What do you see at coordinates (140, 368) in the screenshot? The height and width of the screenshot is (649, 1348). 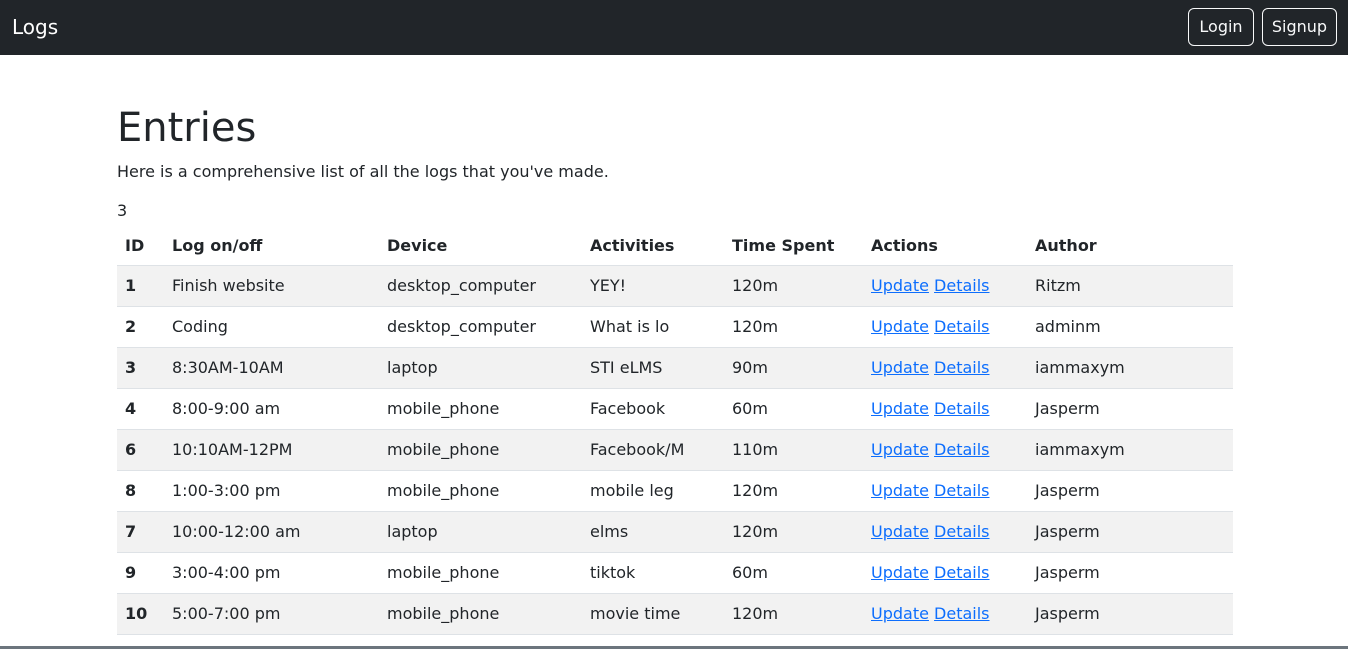 I see `cell-id: 3` at bounding box center [140, 368].